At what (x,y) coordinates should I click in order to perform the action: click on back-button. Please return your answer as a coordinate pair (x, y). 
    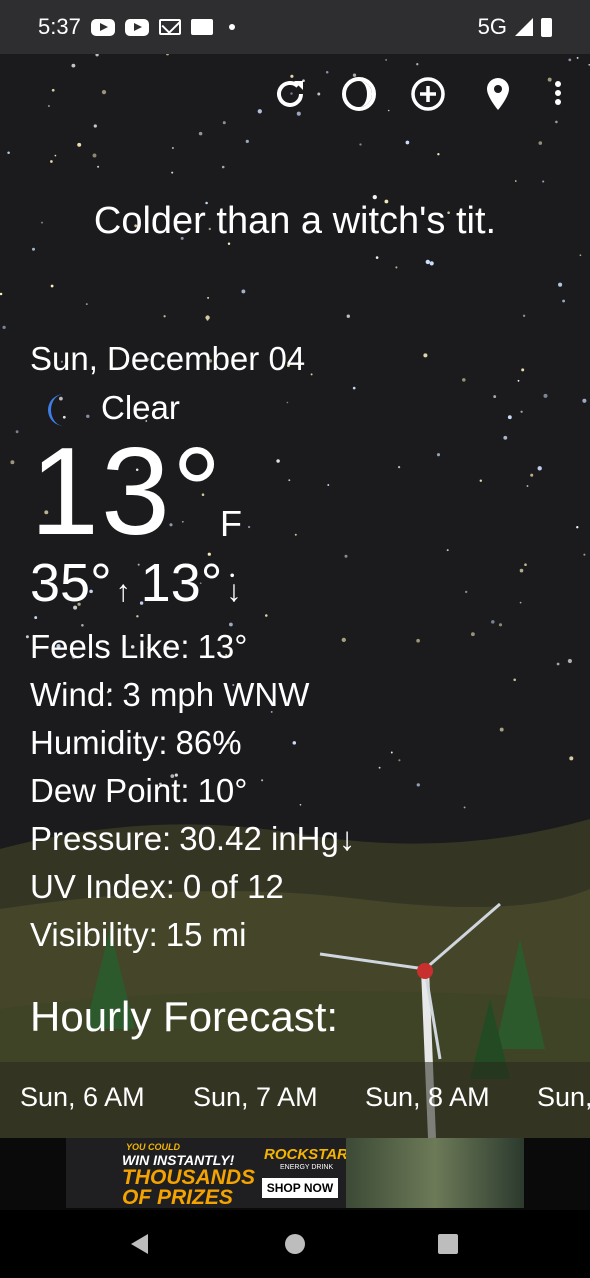
    Looking at the image, I should click on (140, 1244).